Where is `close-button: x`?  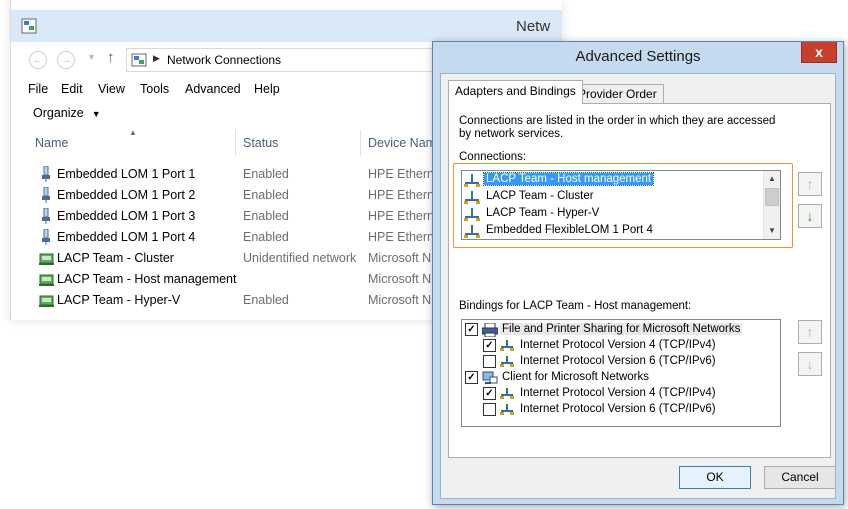
close-button: x is located at coordinates (819, 52).